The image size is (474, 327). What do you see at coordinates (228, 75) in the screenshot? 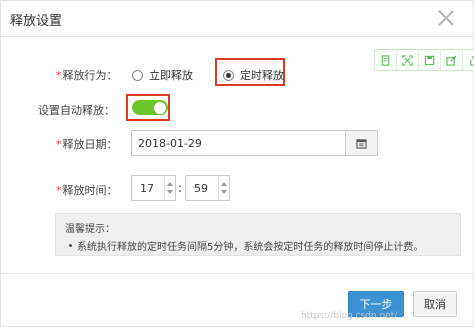
I see `radio-checked-icon` at bounding box center [228, 75].